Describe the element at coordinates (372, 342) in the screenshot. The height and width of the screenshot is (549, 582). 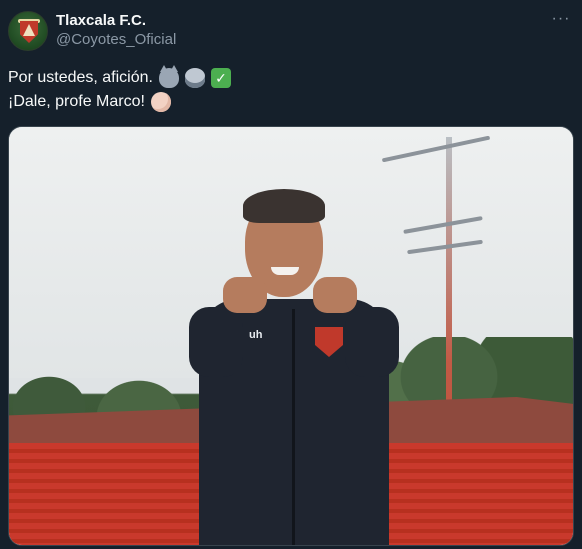
I see `right-arm` at that location.